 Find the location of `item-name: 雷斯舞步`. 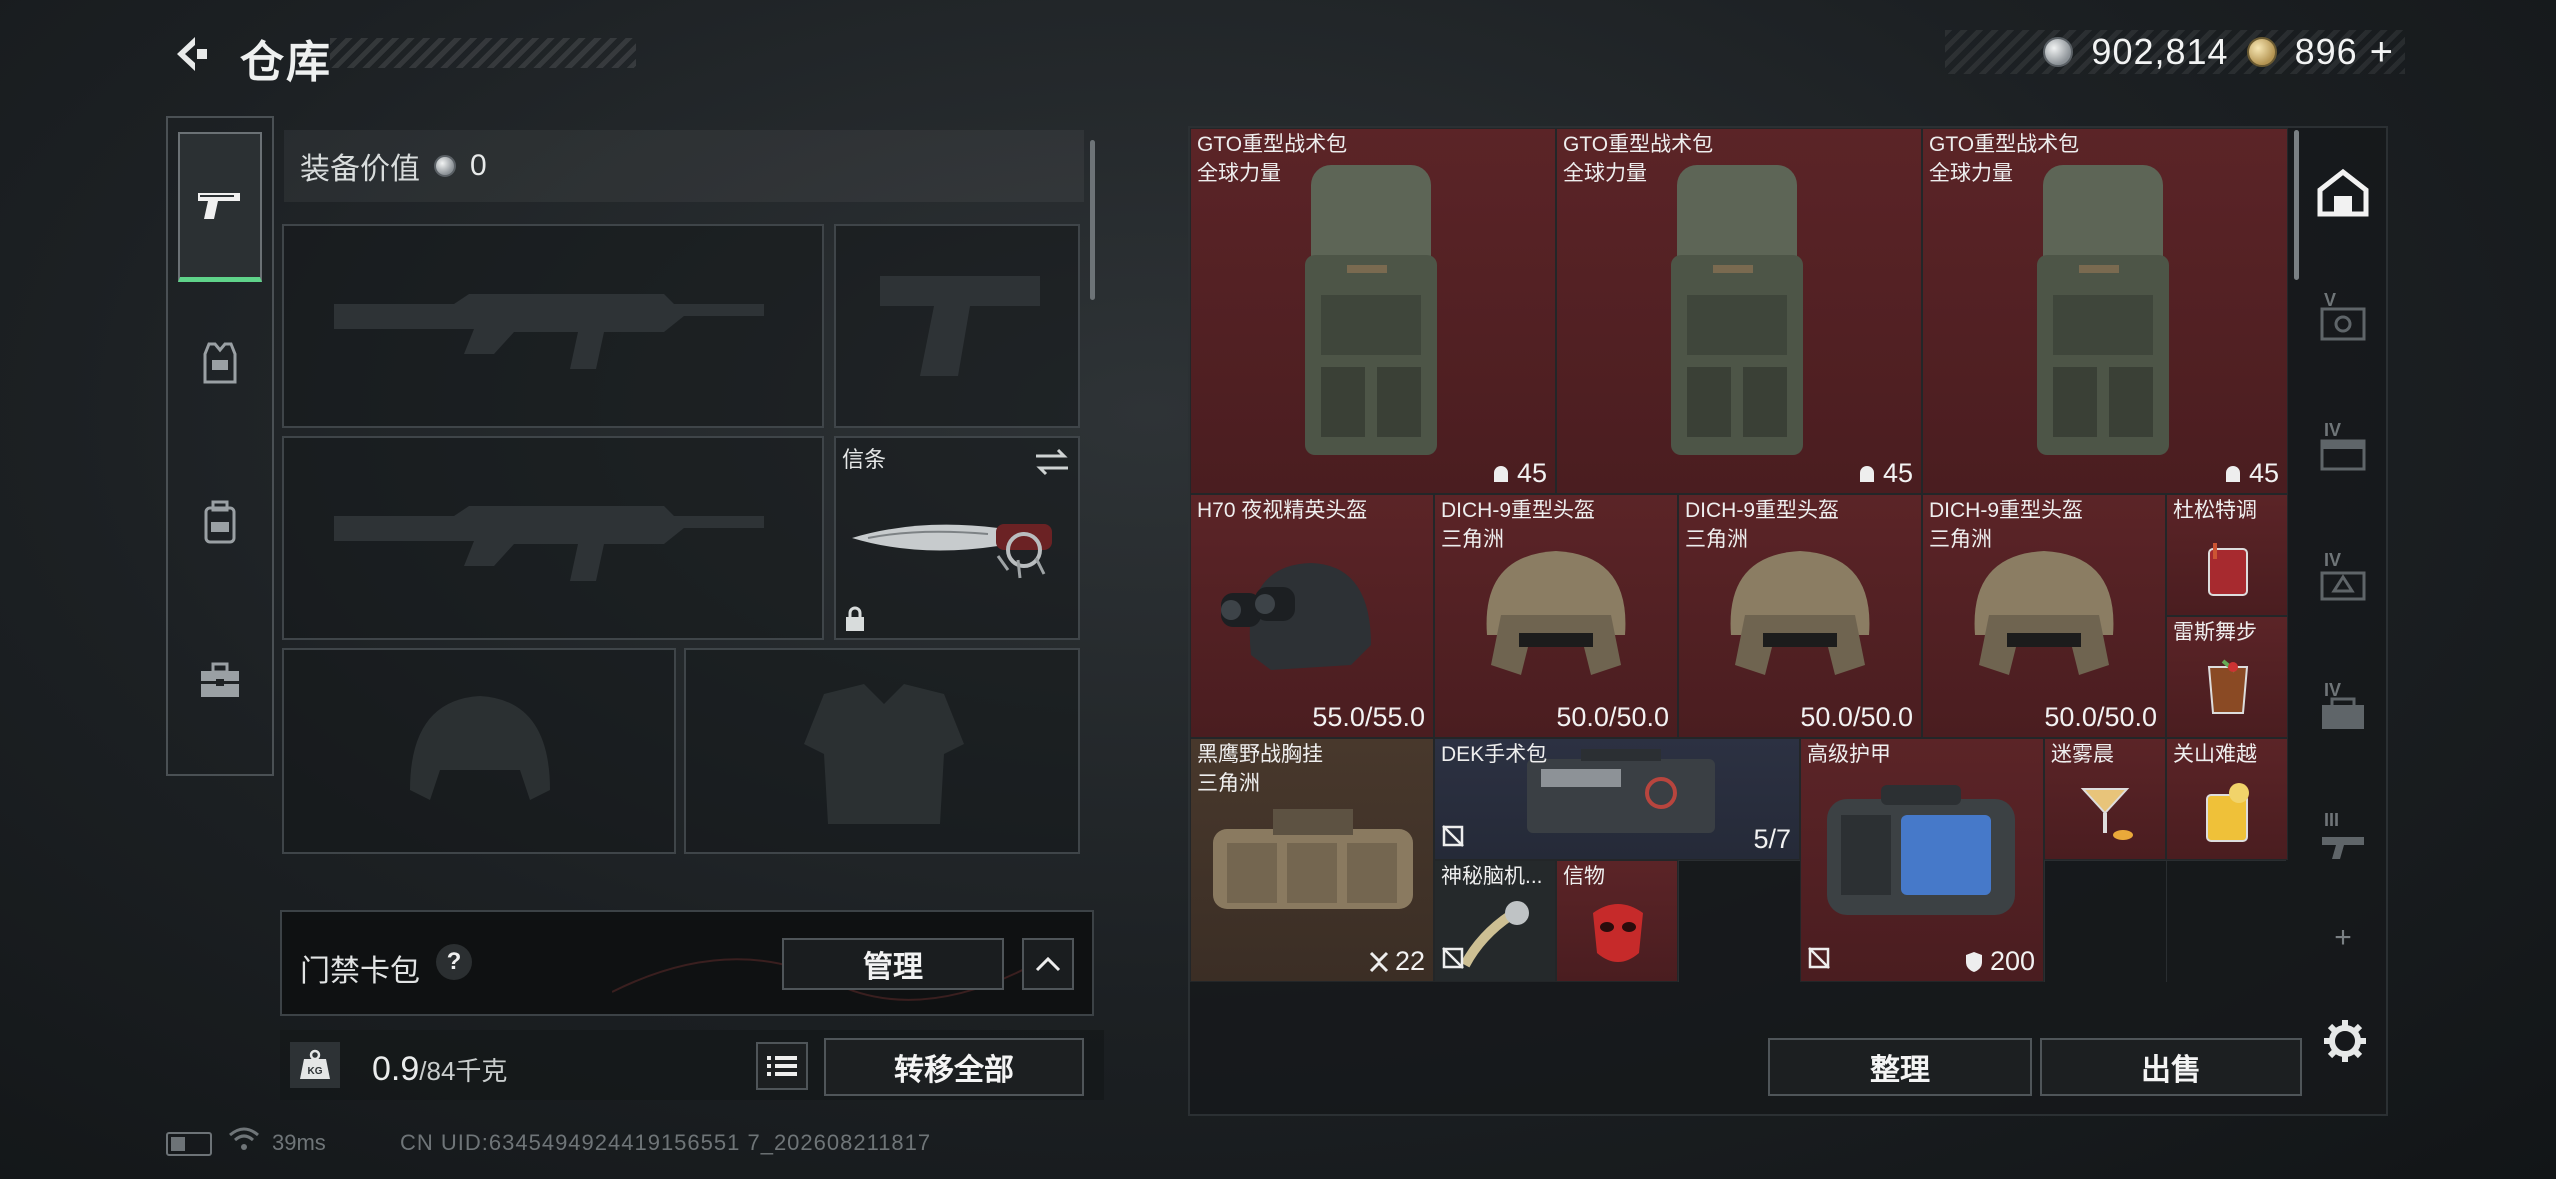

item-name: 雷斯舞步 is located at coordinates (2215, 632).